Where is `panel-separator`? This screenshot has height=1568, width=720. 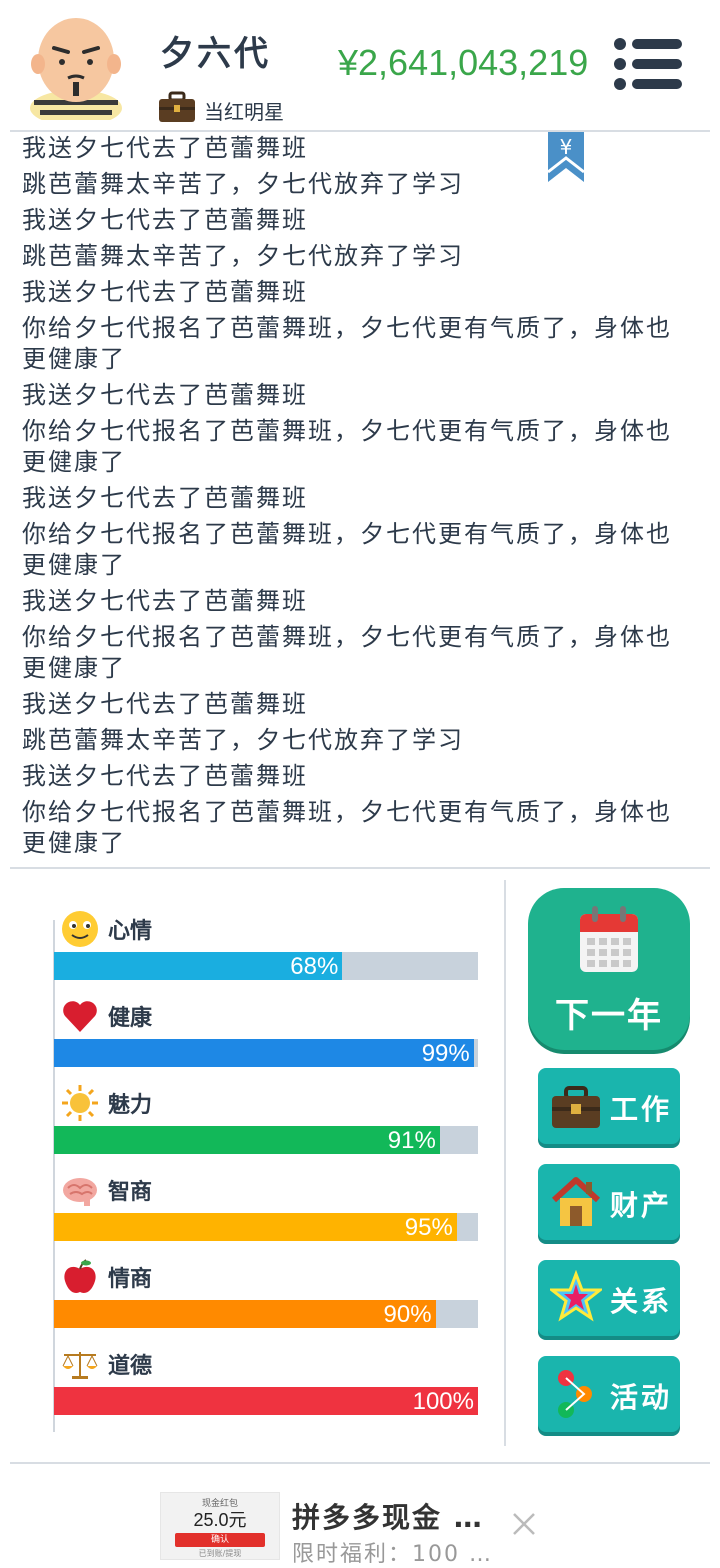 panel-separator is located at coordinates (505, 1163).